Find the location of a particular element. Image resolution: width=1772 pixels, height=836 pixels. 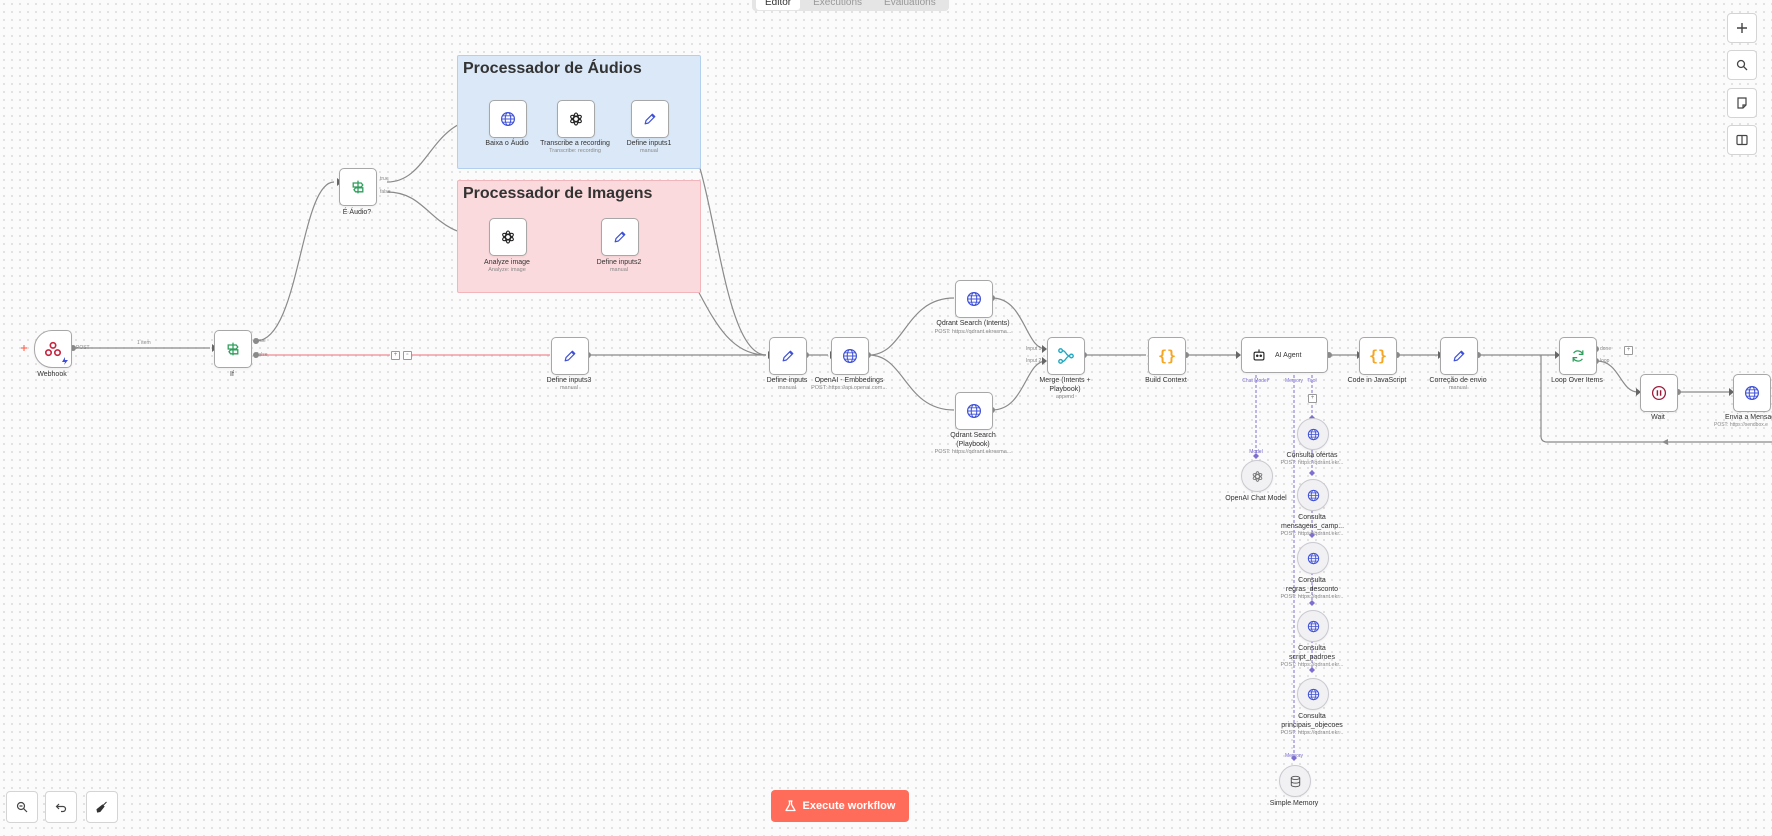

search-nodes-button is located at coordinates (1742, 65).